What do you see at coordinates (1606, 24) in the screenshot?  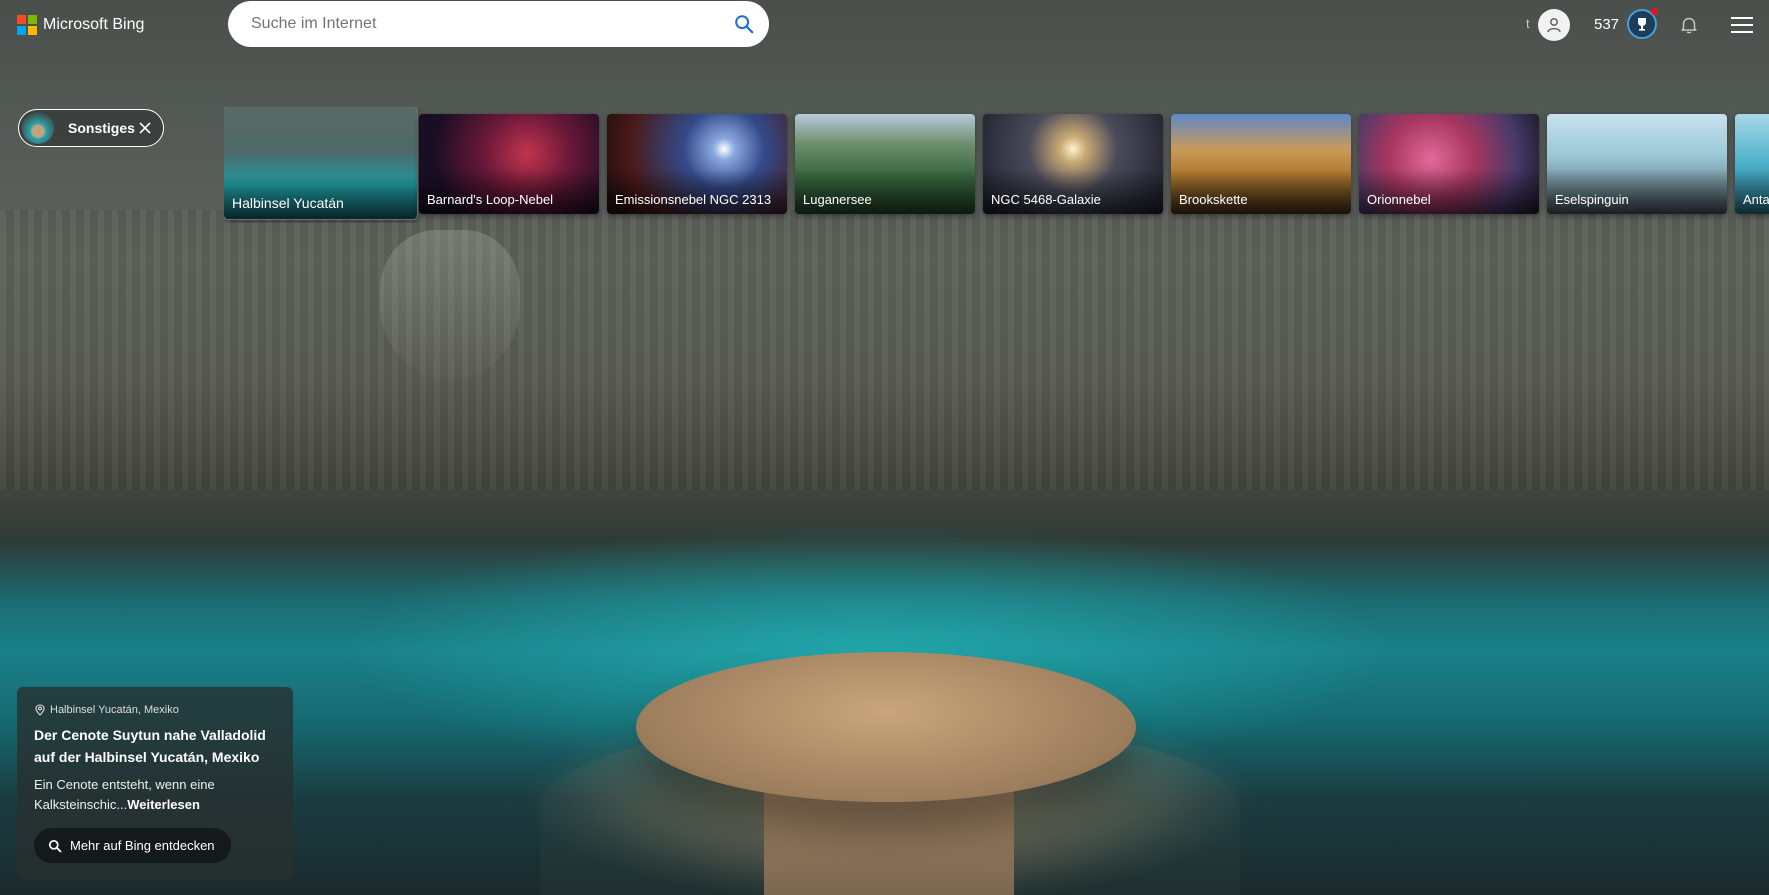 I see `reward-points: 537` at bounding box center [1606, 24].